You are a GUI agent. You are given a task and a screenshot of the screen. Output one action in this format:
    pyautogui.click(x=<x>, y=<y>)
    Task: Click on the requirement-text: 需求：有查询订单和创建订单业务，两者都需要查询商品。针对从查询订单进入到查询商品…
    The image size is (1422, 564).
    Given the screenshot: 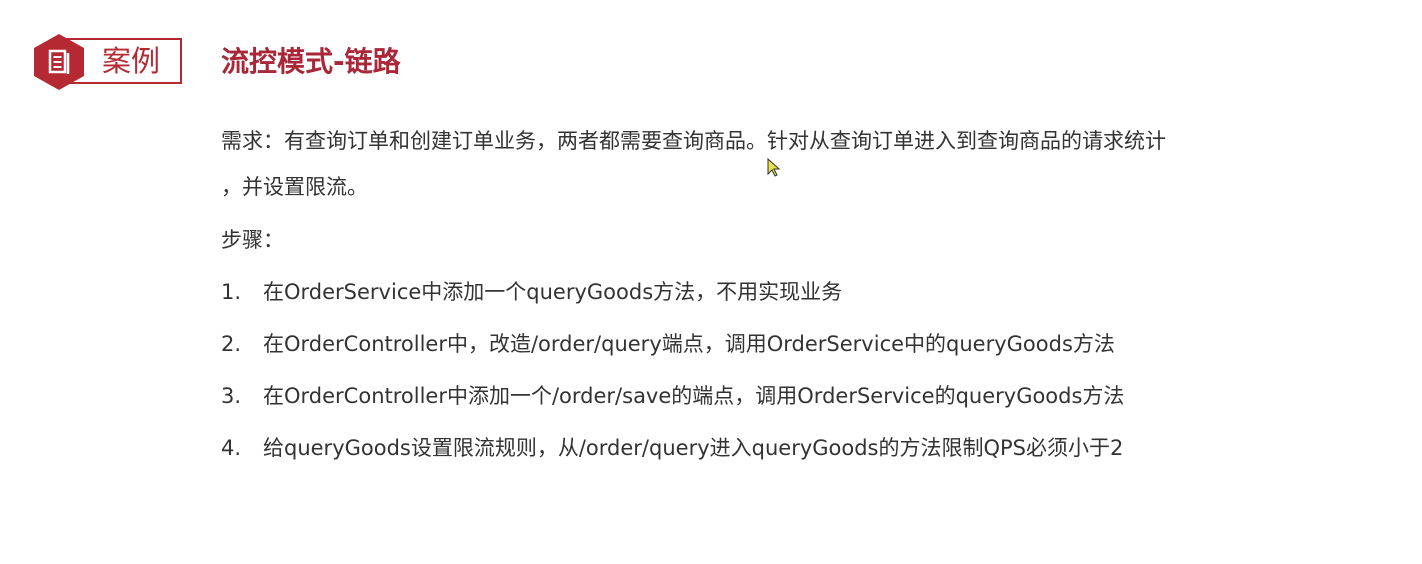 What is the action you would take?
    pyautogui.click(x=693, y=141)
    